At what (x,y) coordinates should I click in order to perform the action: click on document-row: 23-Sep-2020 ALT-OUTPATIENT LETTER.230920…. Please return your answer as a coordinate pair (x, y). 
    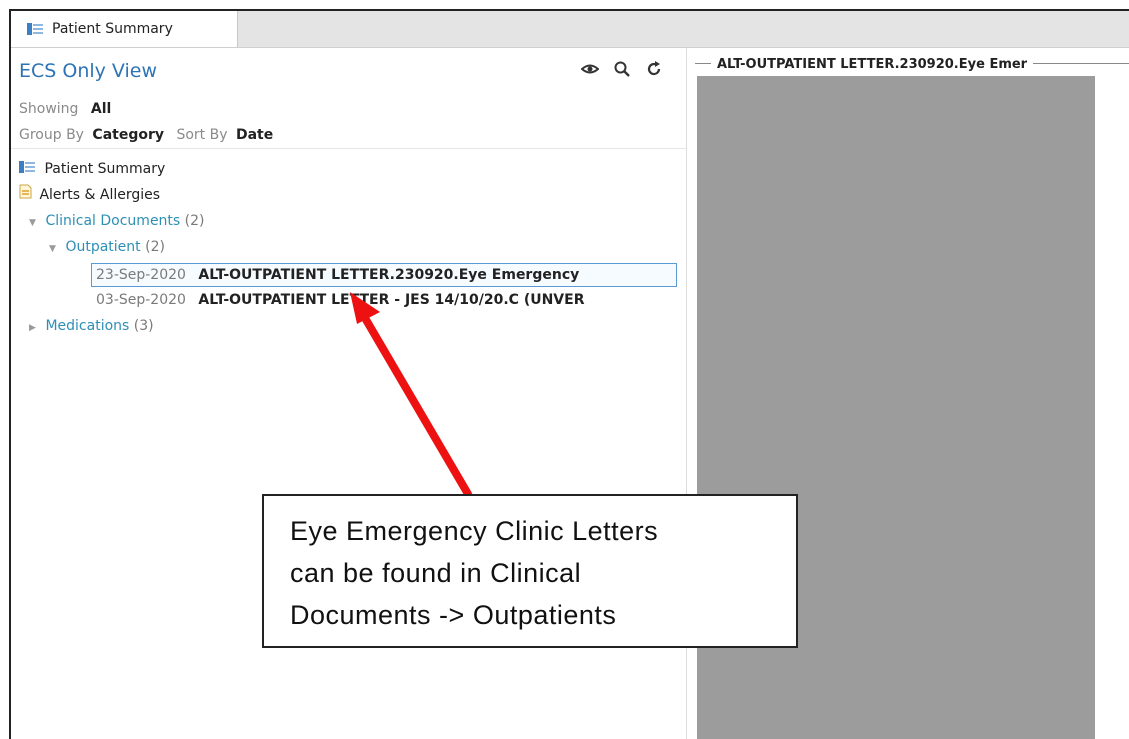
    Looking at the image, I should click on (384, 275).